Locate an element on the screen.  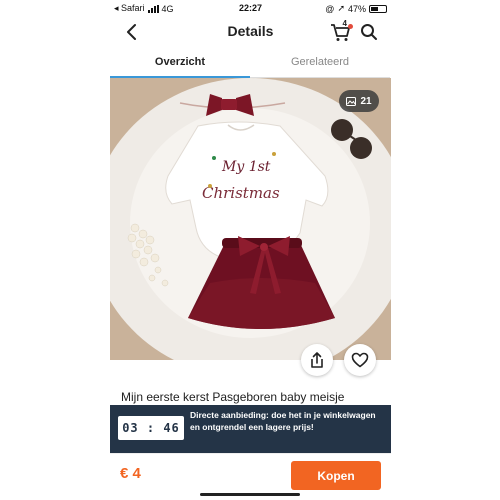
share-button is located at coordinates (317, 360).